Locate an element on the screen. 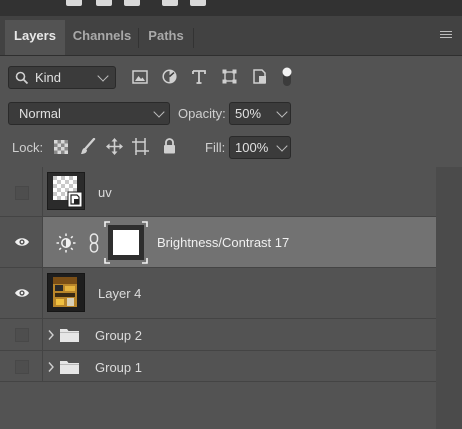  tab-layers: Layers is located at coordinates (35, 37).